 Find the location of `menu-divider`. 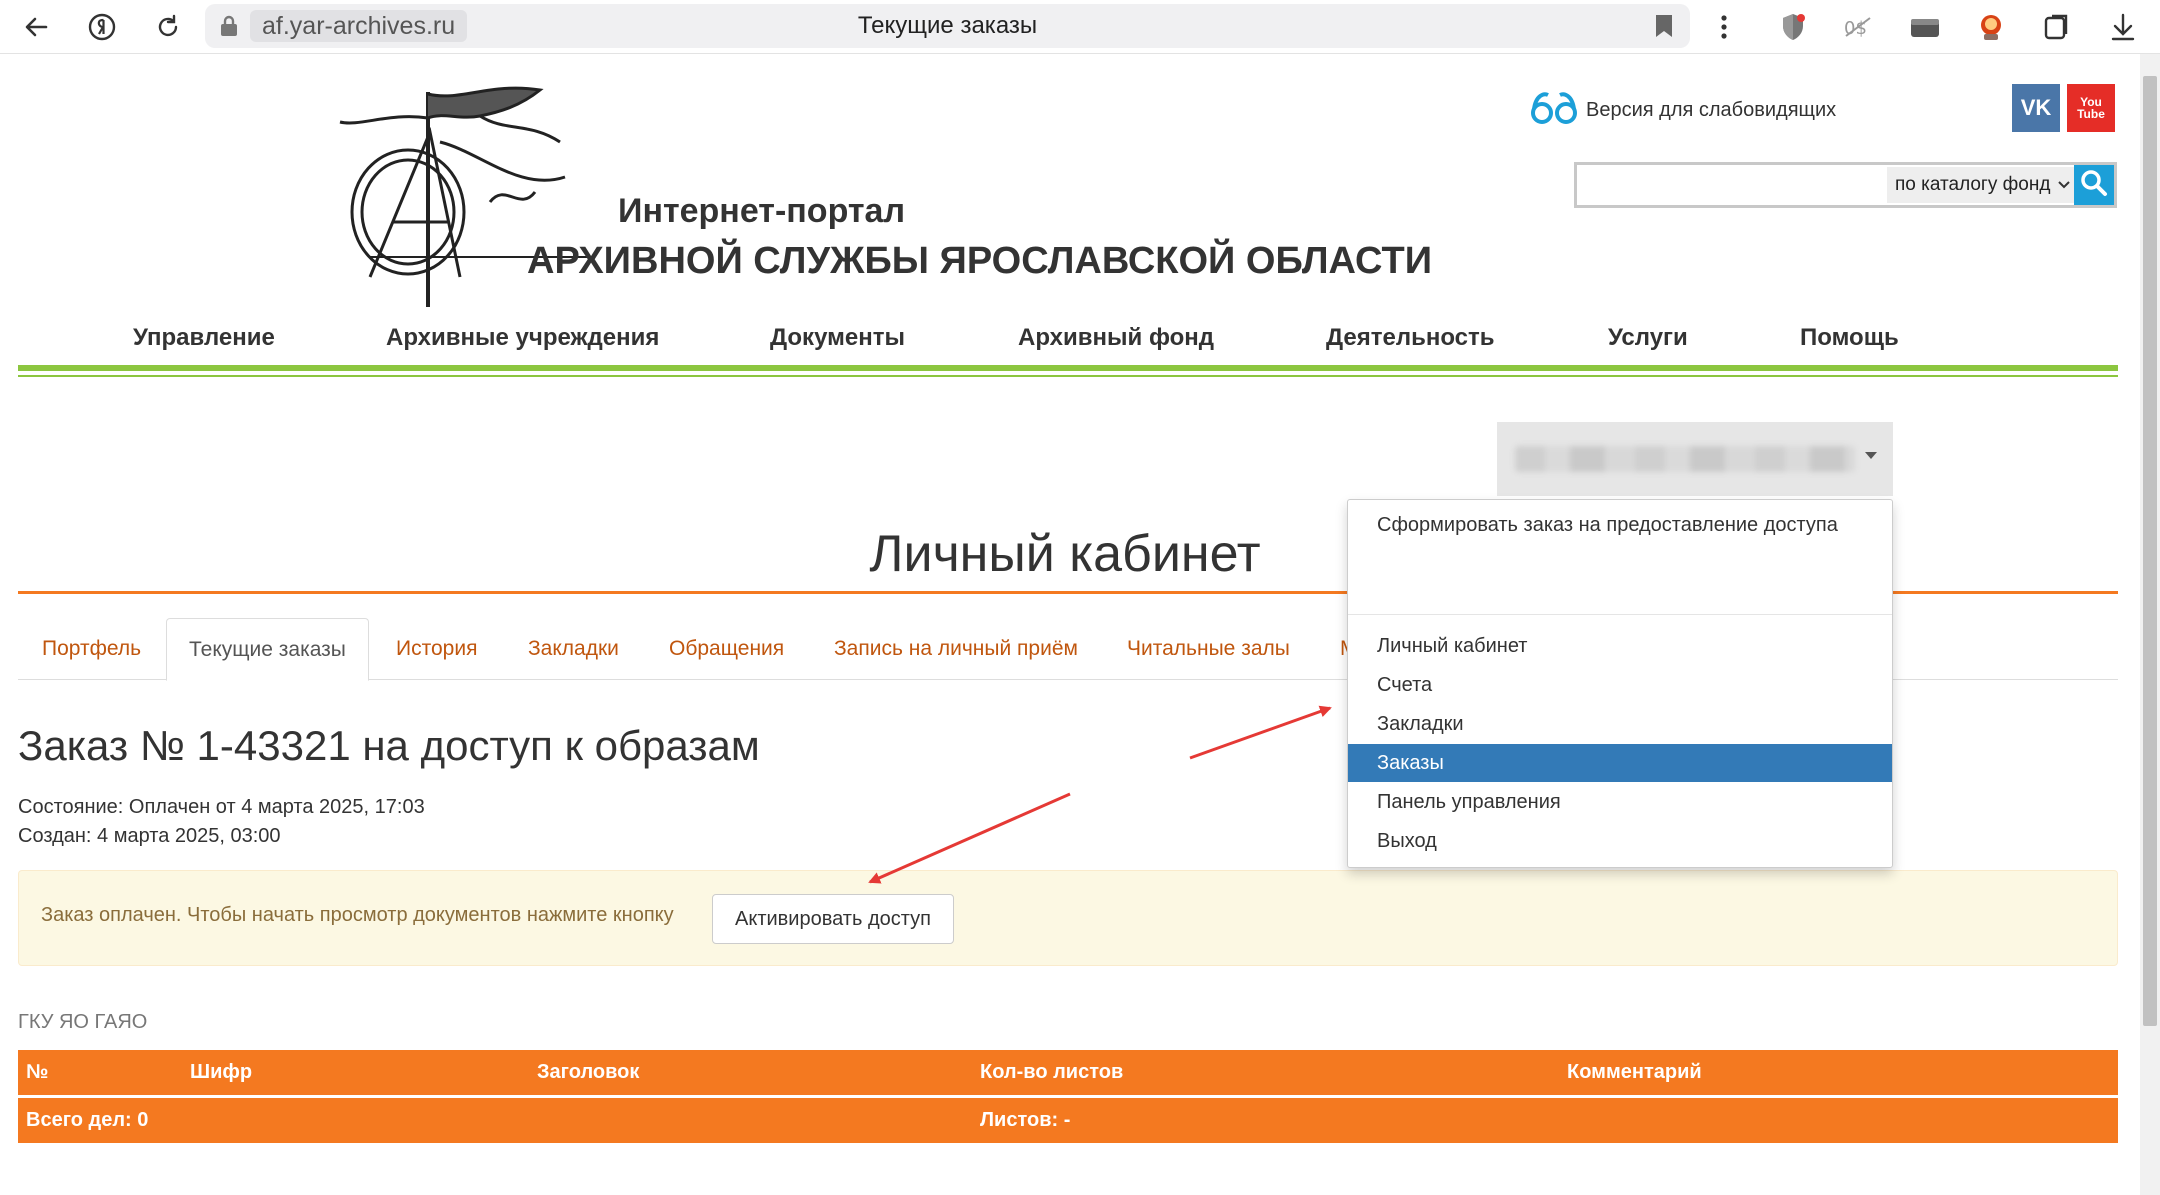

menu-divider is located at coordinates (1620, 614).